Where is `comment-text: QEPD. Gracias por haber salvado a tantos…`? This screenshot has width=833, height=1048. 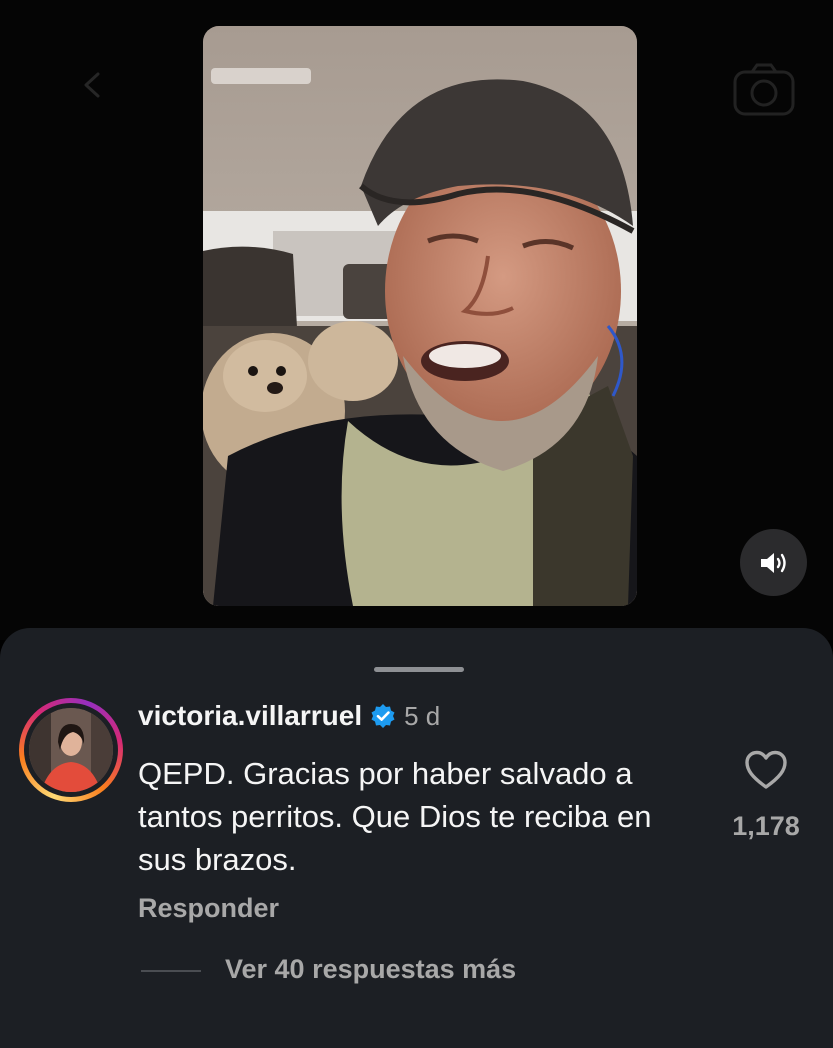
comment-text: QEPD. Gracias por haber salvado a tantos… is located at coordinates (395, 816).